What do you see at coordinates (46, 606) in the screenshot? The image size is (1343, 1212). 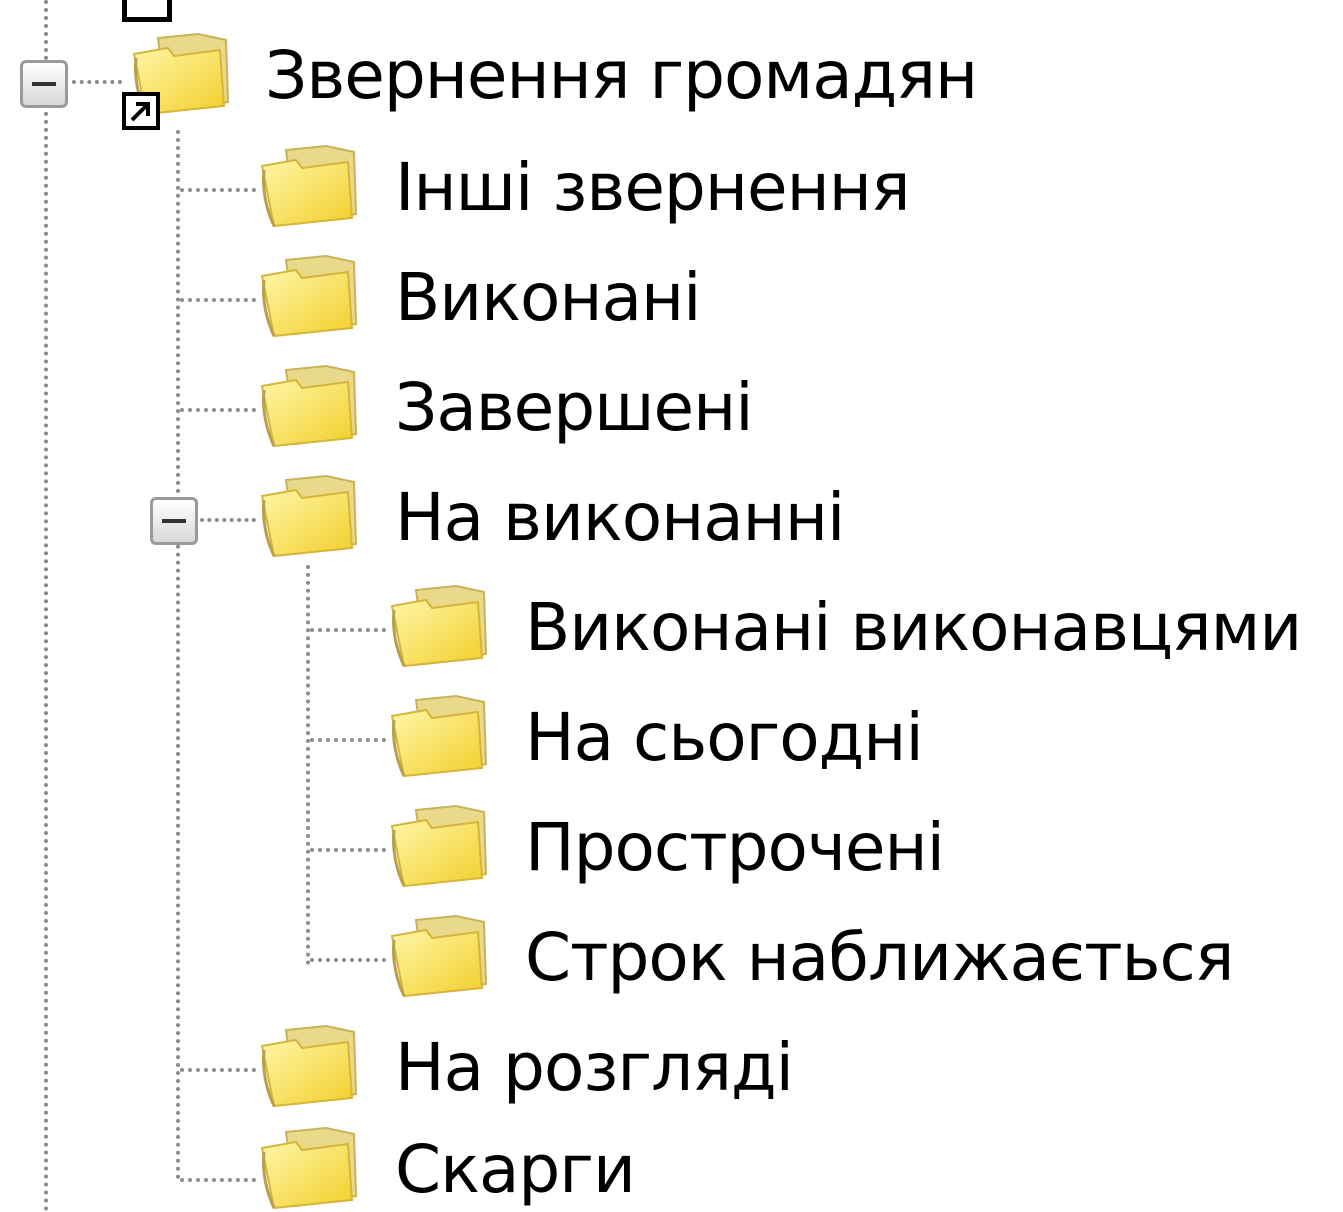 I see `tree-connector-root` at bounding box center [46, 606].